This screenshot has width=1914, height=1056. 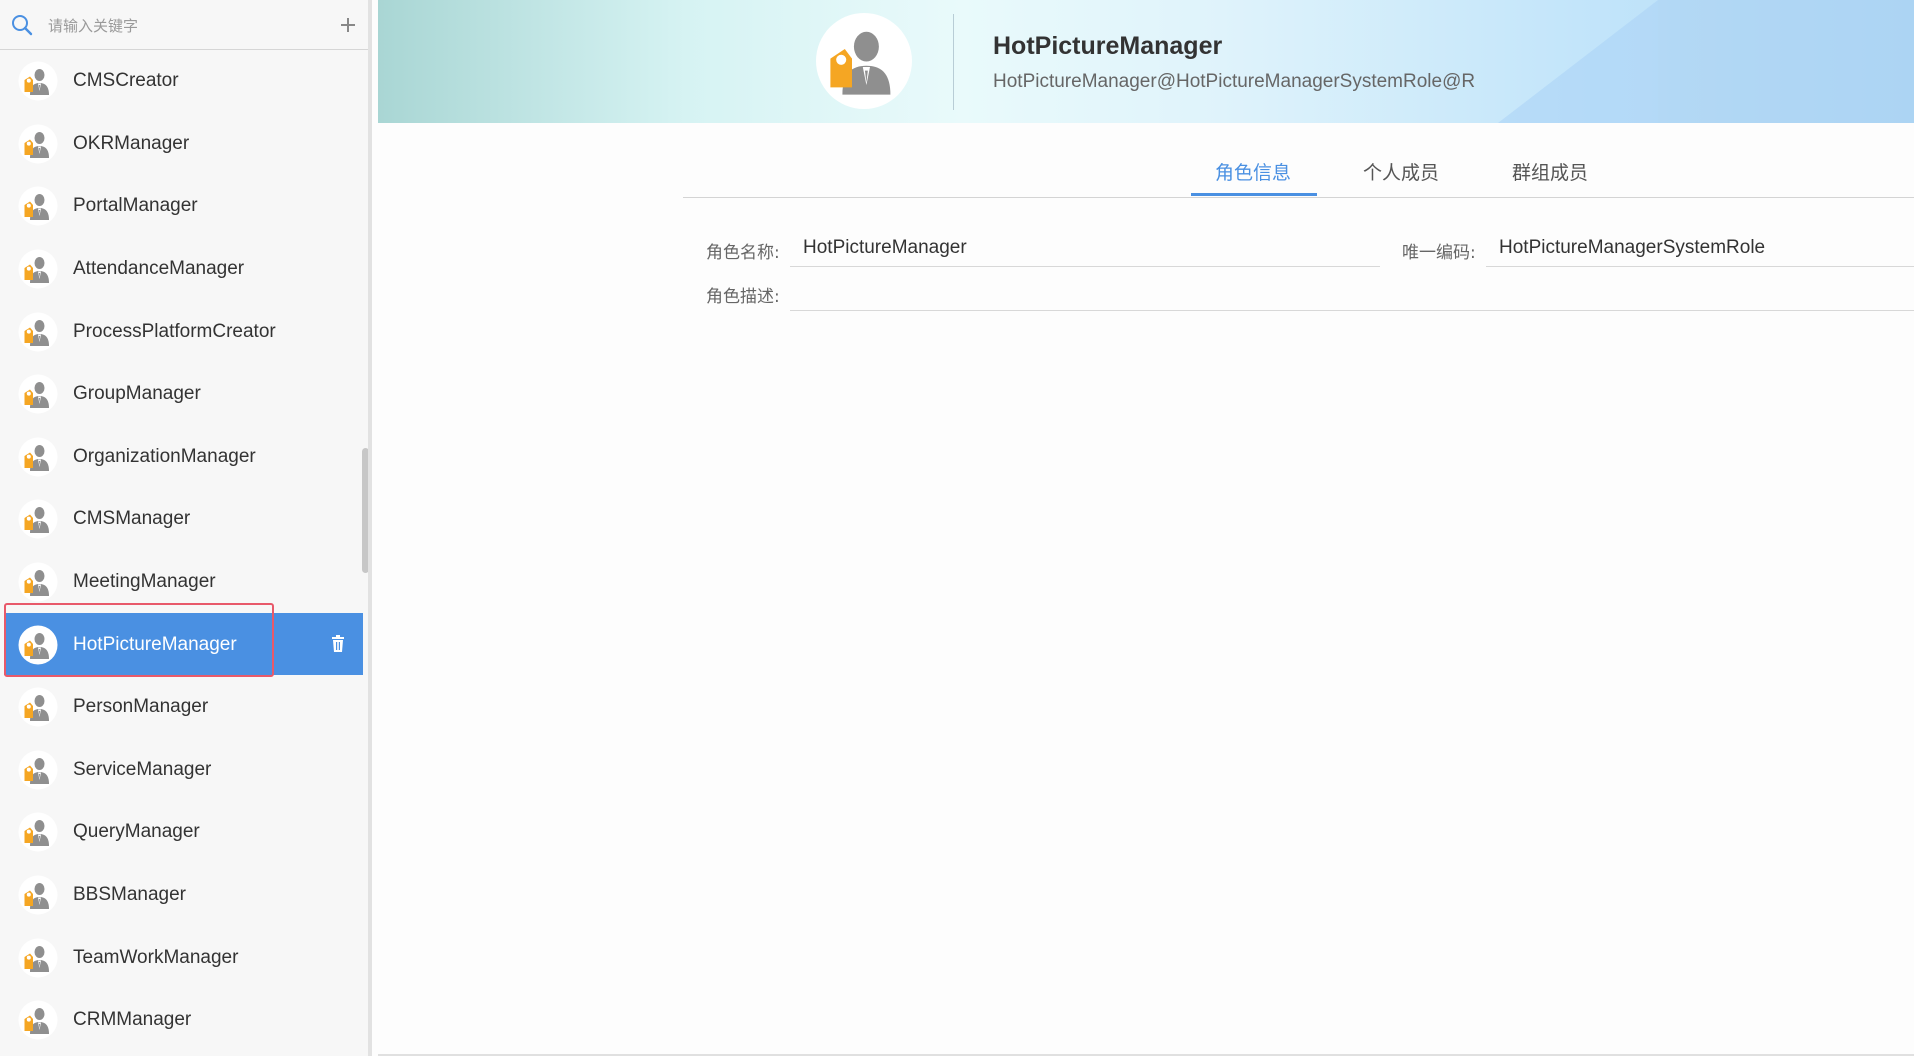 I want to click on role-list-item: PersonManager, so click(x=184, y=707).